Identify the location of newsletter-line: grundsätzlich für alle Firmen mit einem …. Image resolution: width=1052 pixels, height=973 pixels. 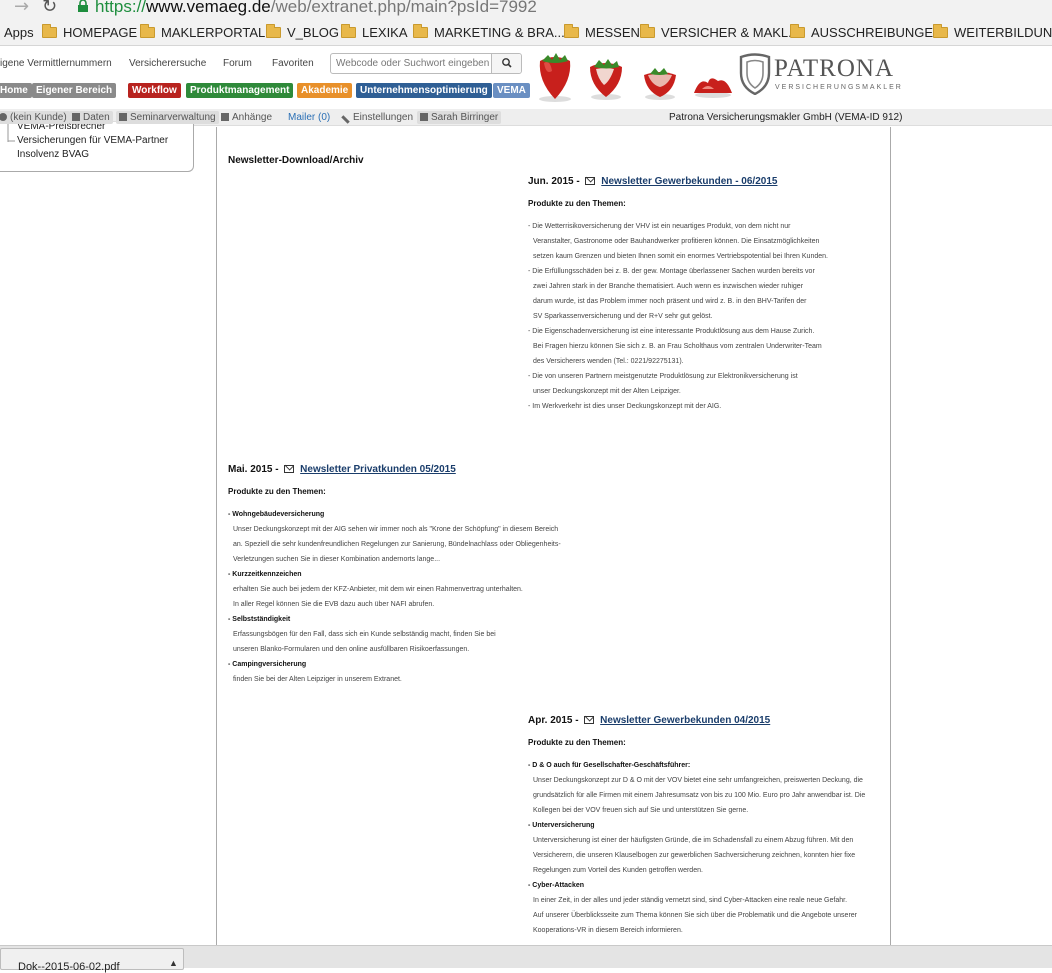
(699, 795).